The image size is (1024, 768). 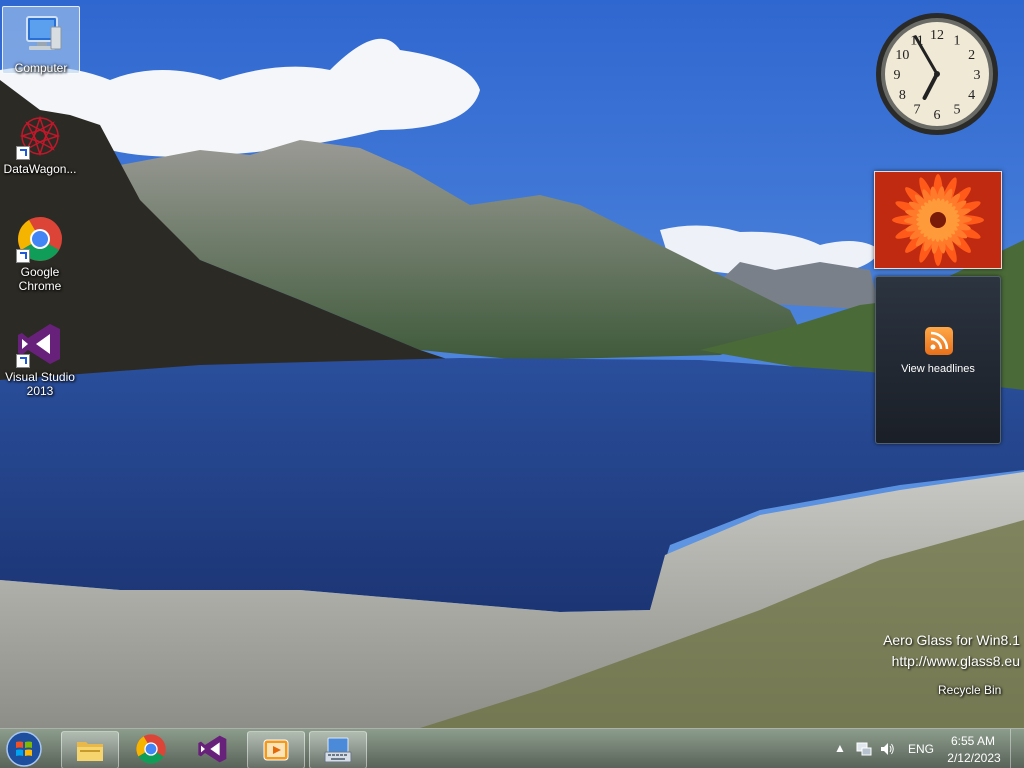 What do you see at coordinates (1017, 748) in the screenshot?
I see `show-desktop-button` at bounding box center [1017, 748].